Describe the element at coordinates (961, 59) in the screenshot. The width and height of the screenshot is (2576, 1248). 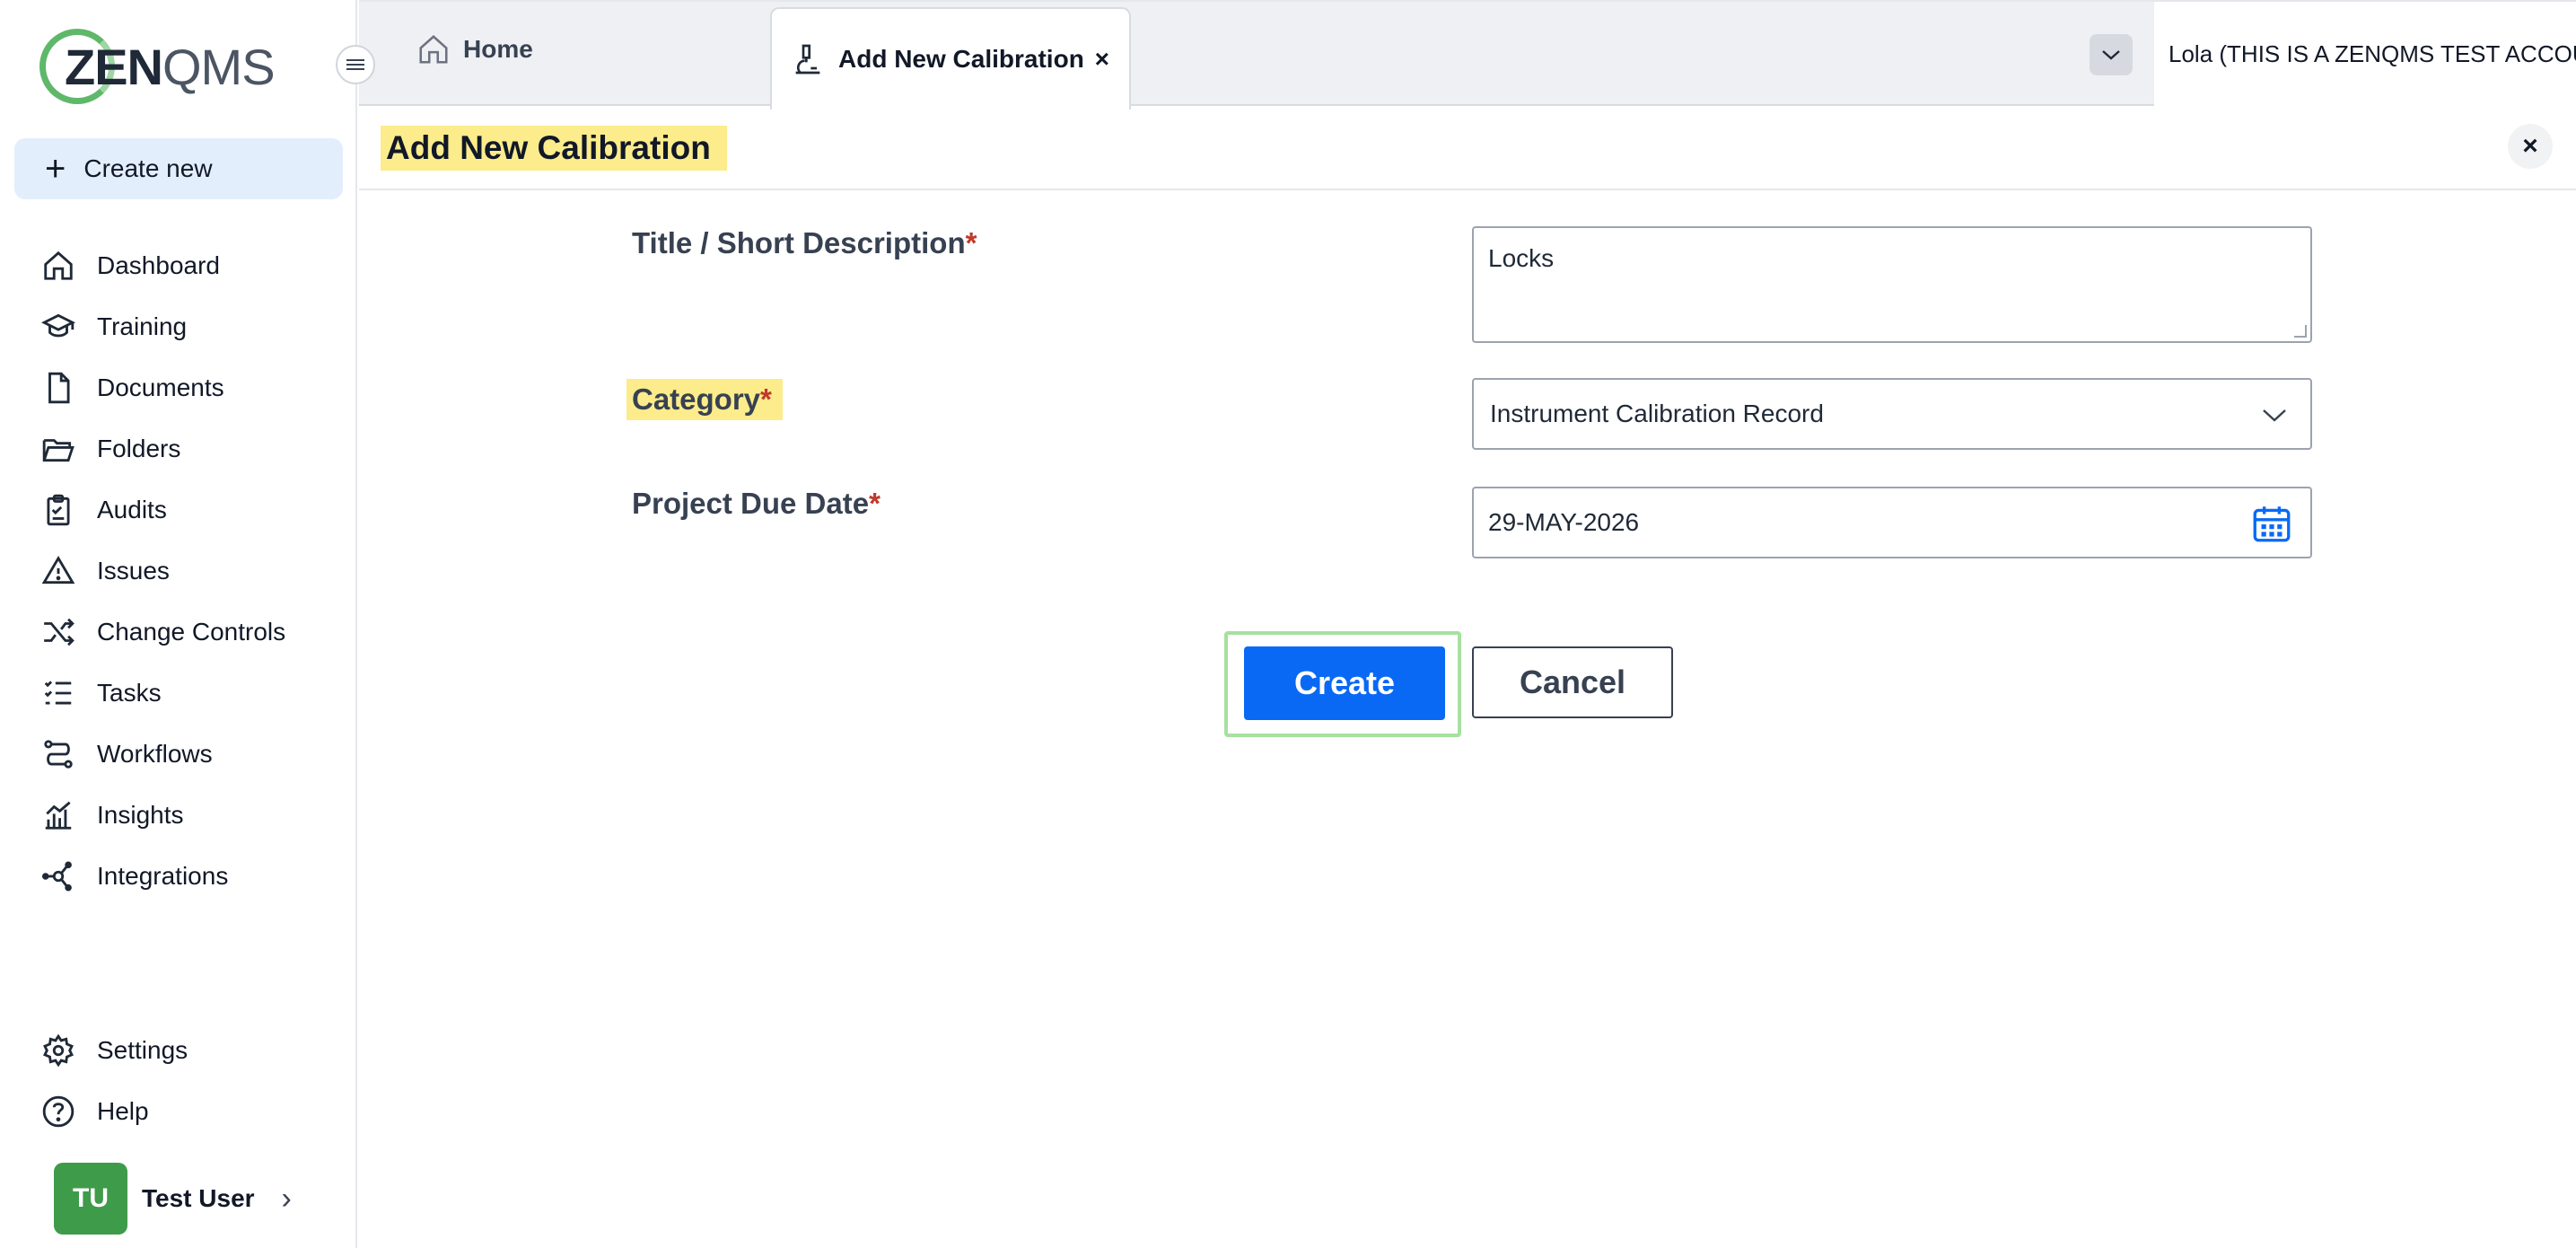
I see `tab-label: Add New Calibration` at that location.